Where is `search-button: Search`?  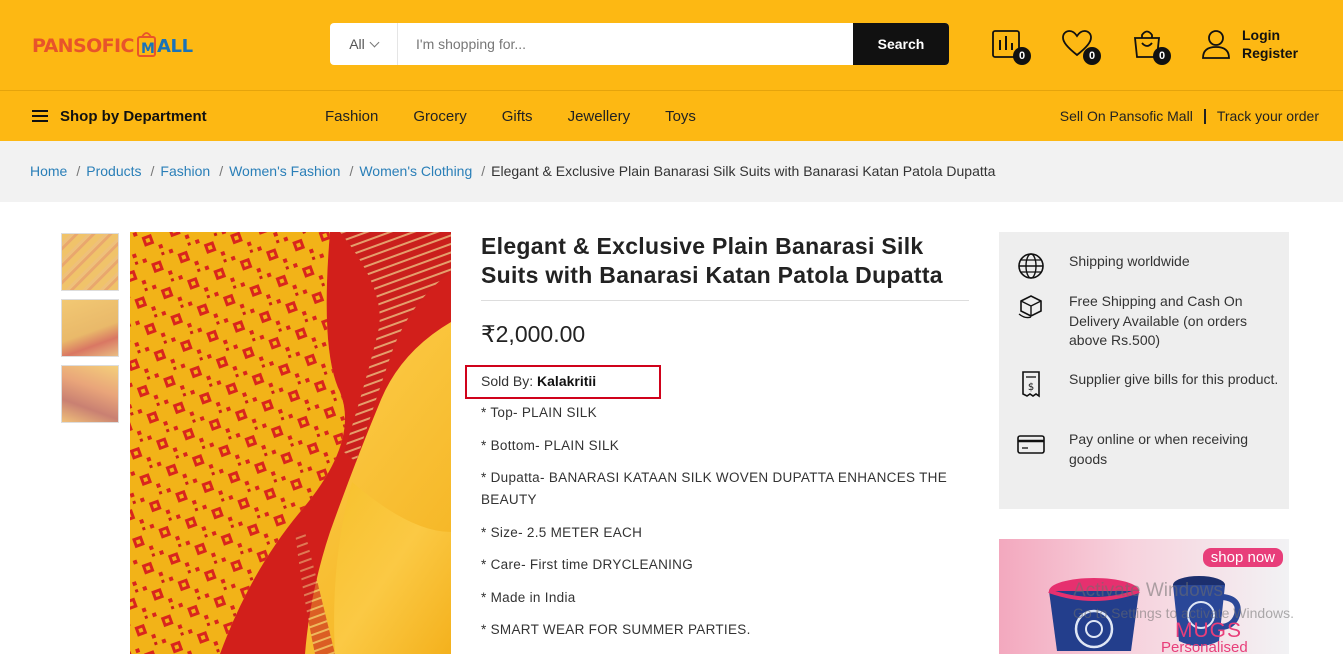
search-button: Search is located at coordinates (901, 44).